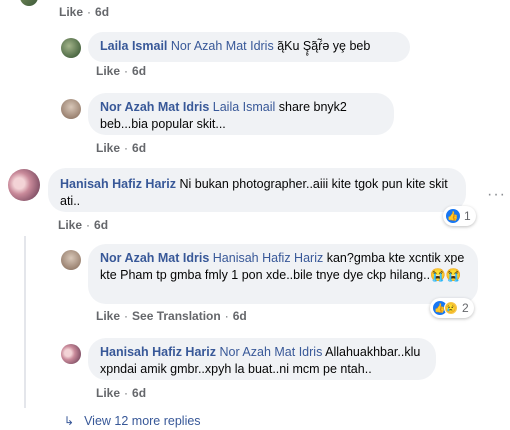 This screenshot has width=510, height=430. What do you see at coordinates (324, 46) in the screenshot?
I see `comment-text: ą̃Ku Ş̥ą̃ŕ̃ə yȩ beb` at bounding box center [324, 46].